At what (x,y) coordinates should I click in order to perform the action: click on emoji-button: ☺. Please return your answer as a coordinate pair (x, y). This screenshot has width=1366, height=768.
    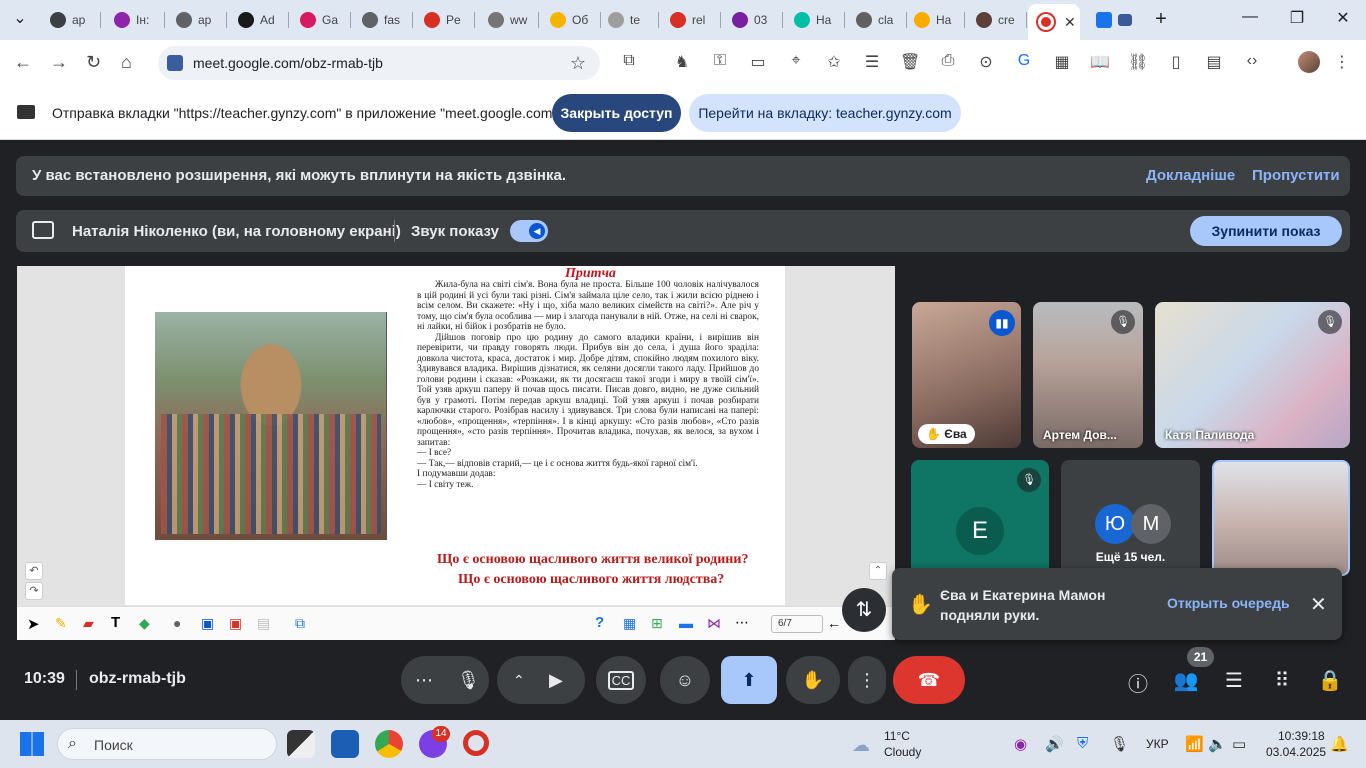
    Looking at the image, I should click on (685, 680).